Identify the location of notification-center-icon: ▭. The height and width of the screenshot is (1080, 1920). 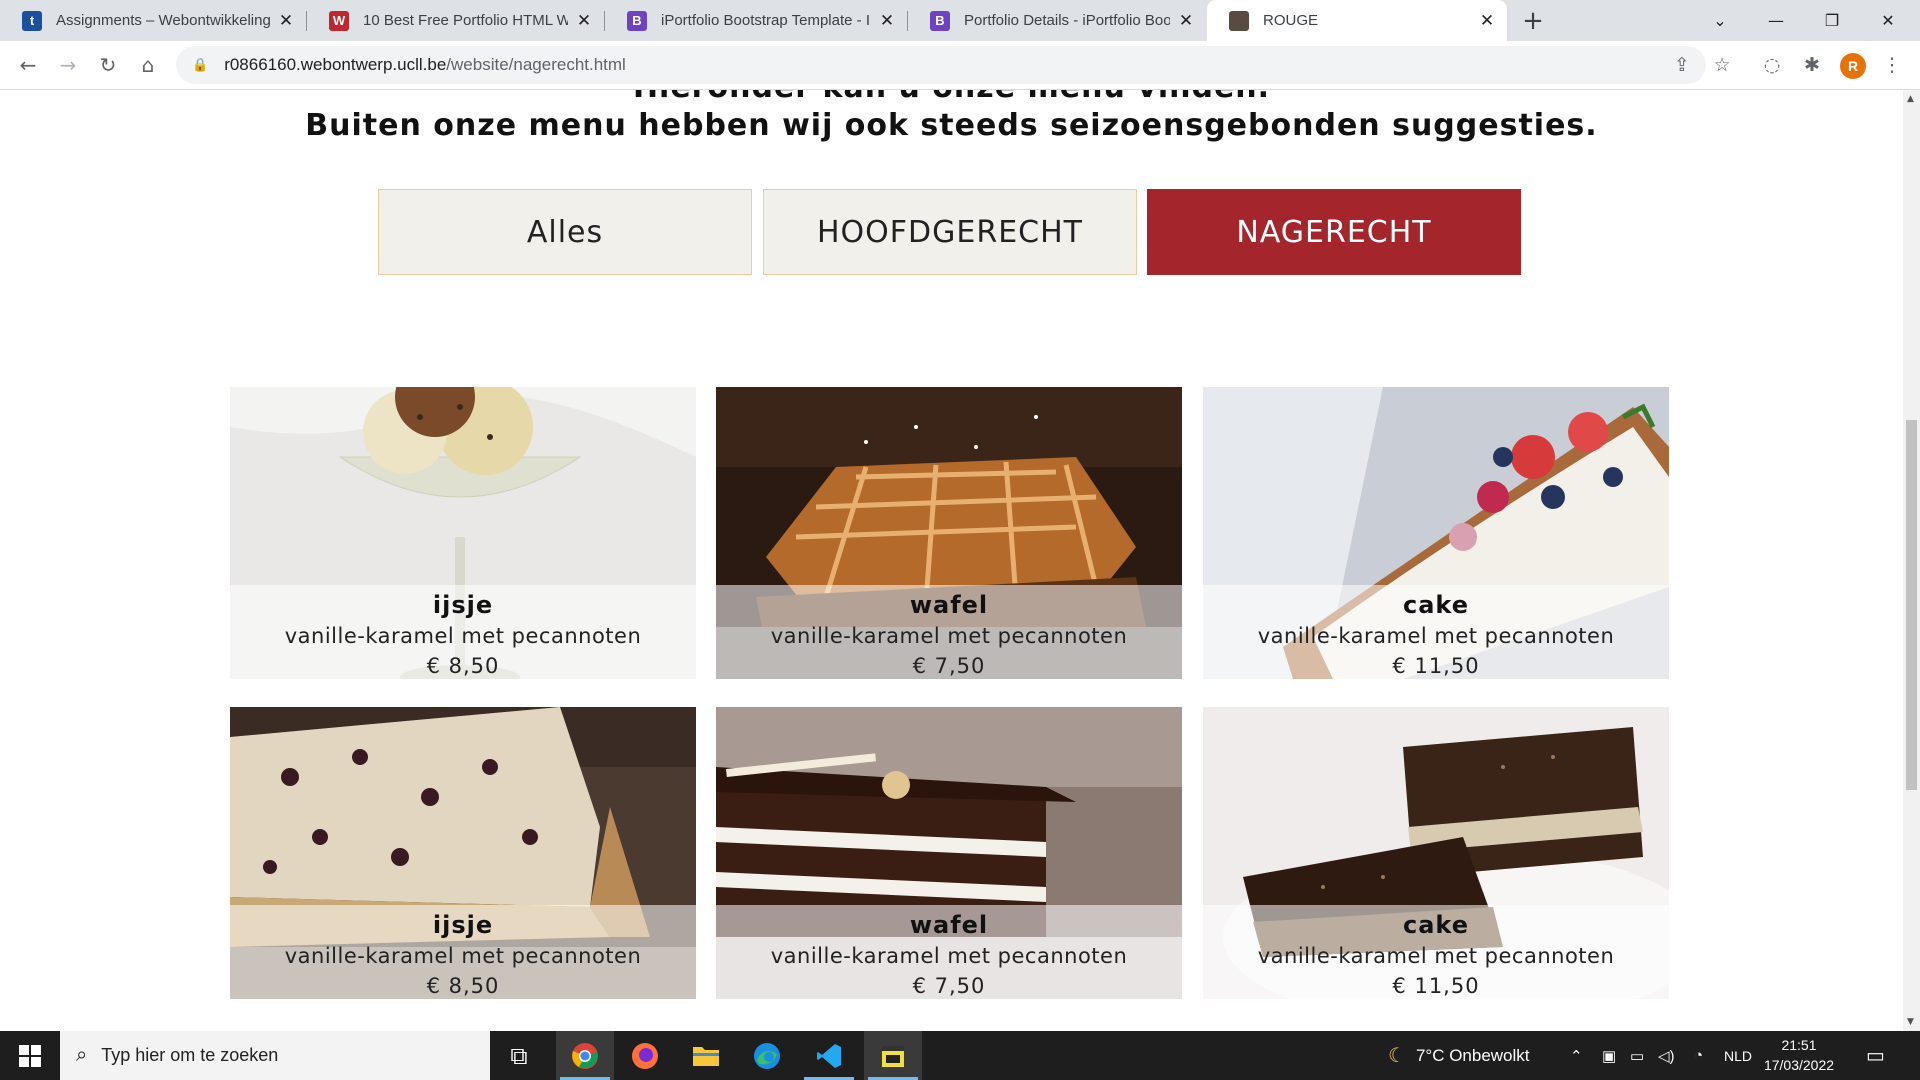
(1875, 1055).